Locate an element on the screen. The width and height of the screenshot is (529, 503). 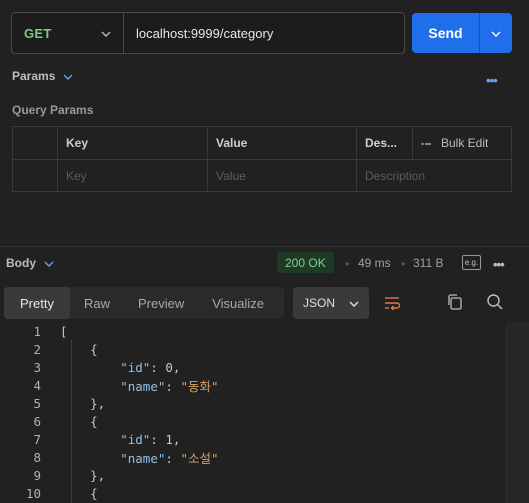
body-toggle: Body is located at coordinates (30, 263).